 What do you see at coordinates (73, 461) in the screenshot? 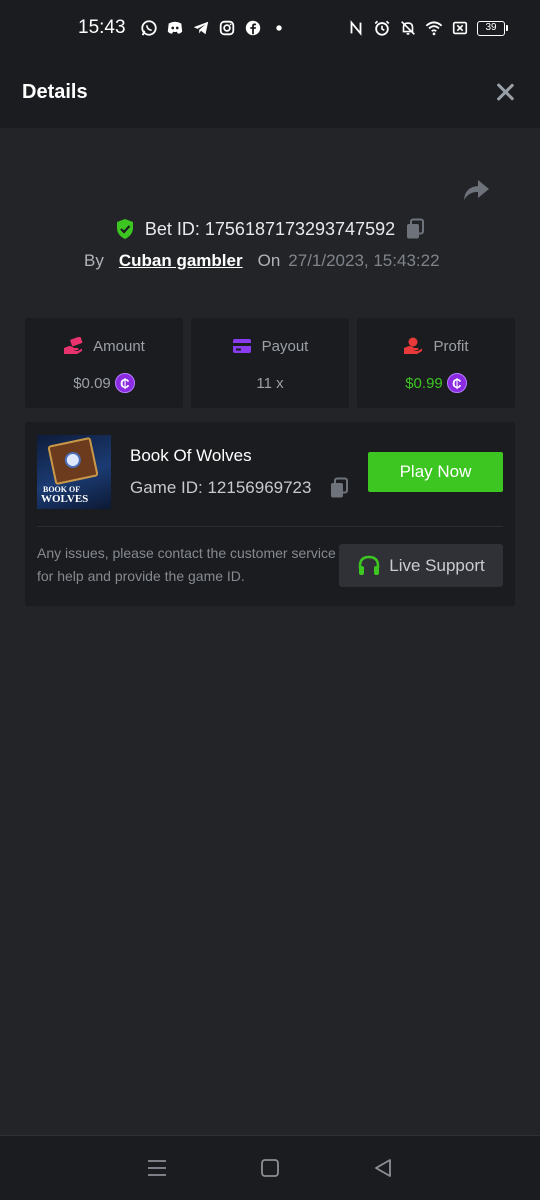
I see `book-image` at bounding box center [73, 461].